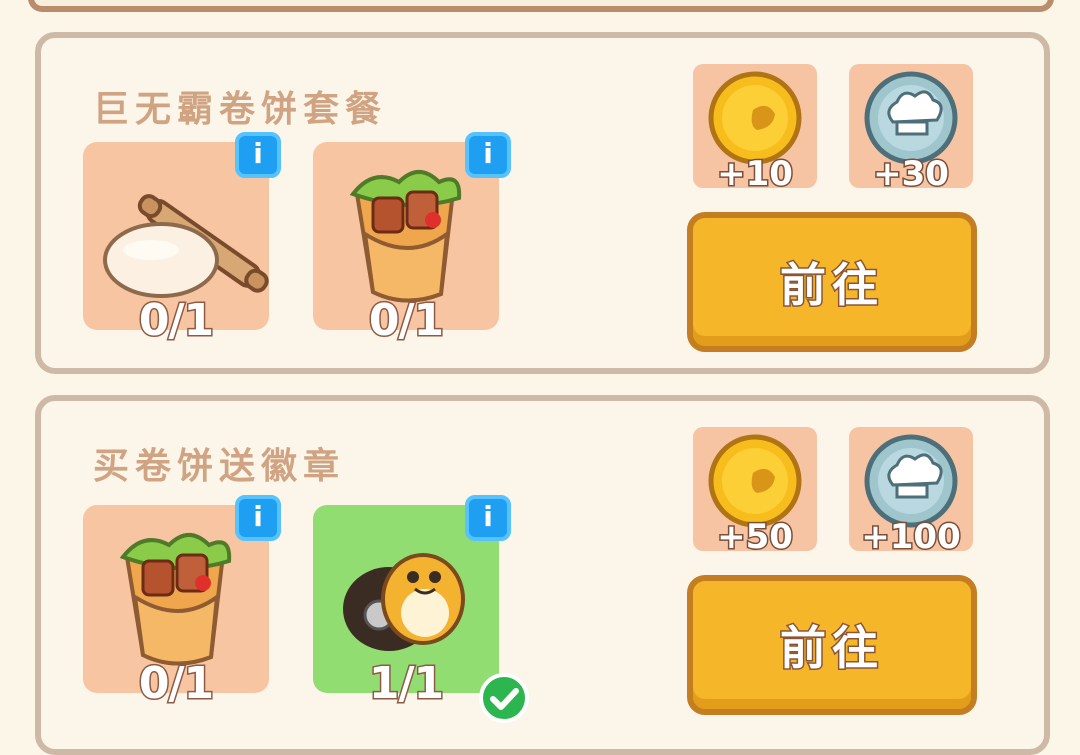 The width and height of the screenshot is (1080, 755). I want to click on requirement-slot: i 1/1, so click(421, 609).